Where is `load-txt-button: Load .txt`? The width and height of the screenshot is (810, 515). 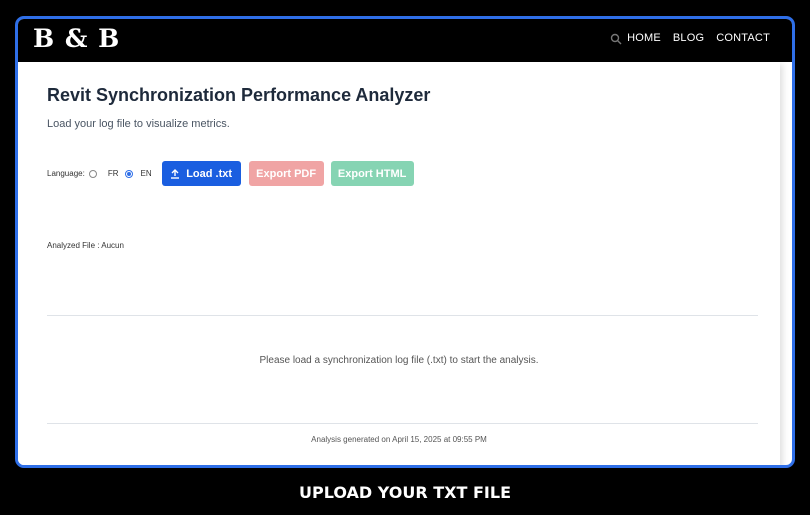 load-txt-button: Load .txt is located at coordinates (201, 173).